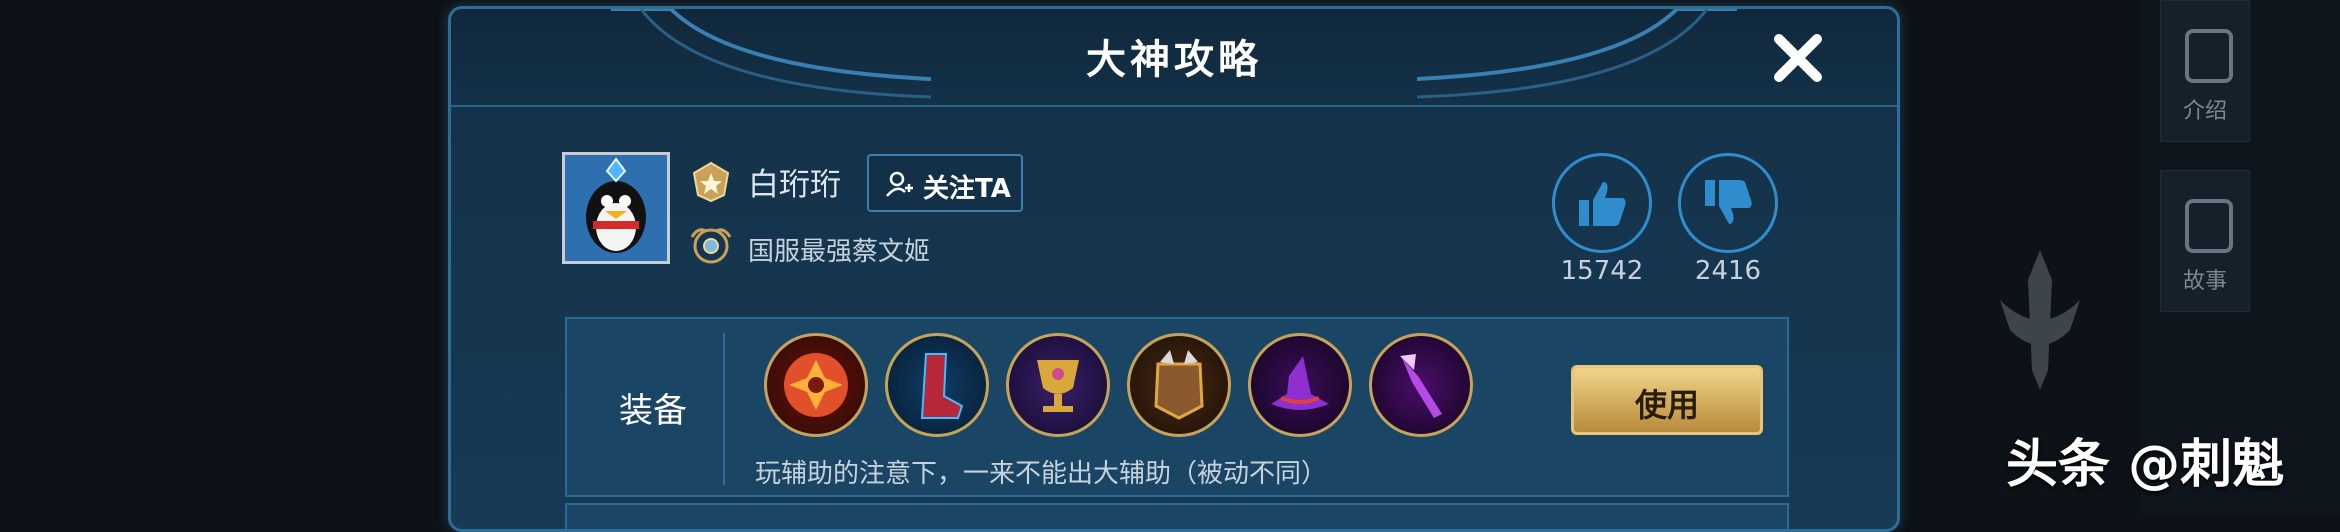 The image size is (2340, 532). I want to click on item-purple-hat-icon, so click(1300, 383).